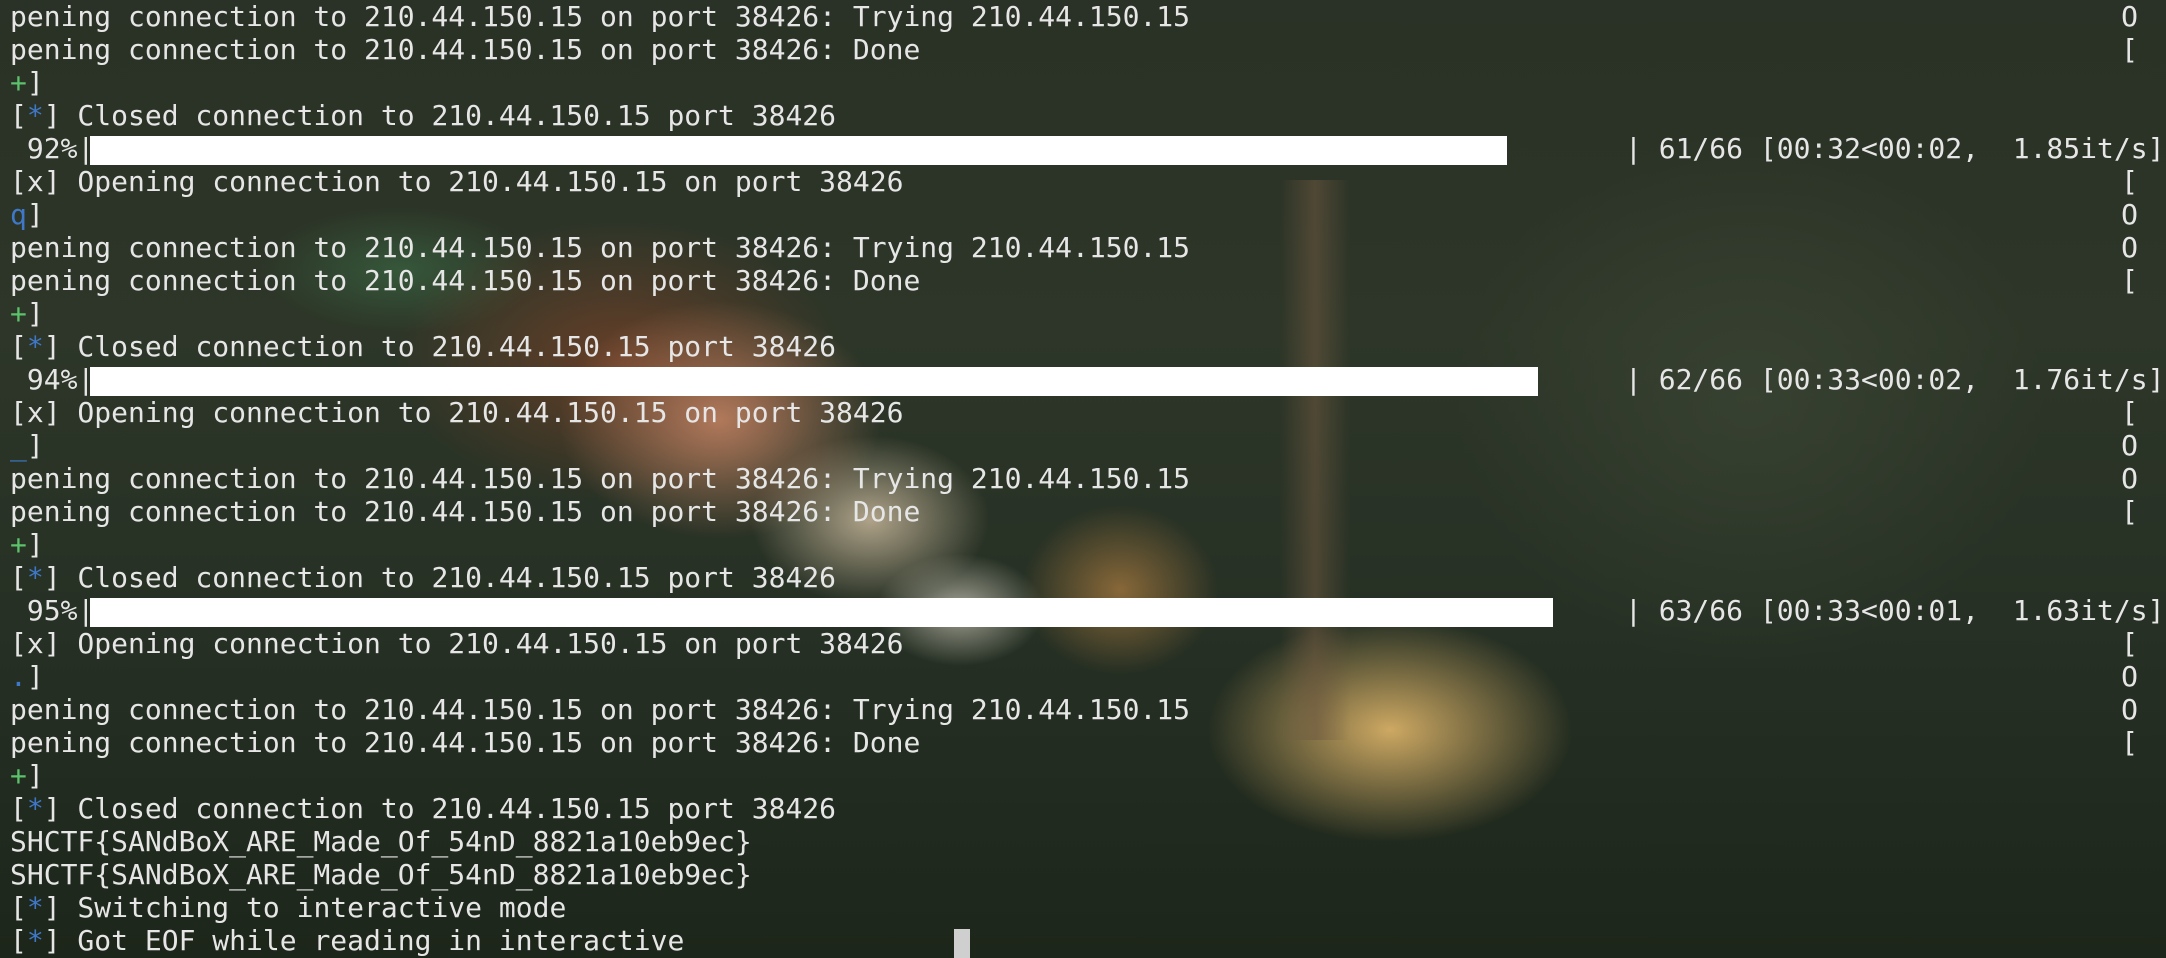  Describe the element at coordinates (52, 610) in the screenshot. I see `progress-percent: 95%|` at that location.